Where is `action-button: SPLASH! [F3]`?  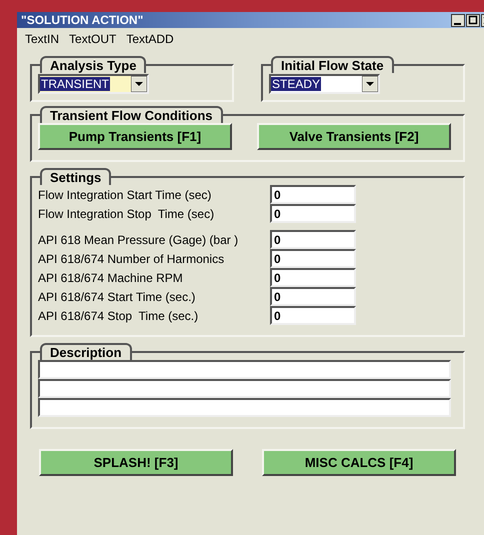 action-button: SPLASH! [F3] is located at coordinates (136, 462).